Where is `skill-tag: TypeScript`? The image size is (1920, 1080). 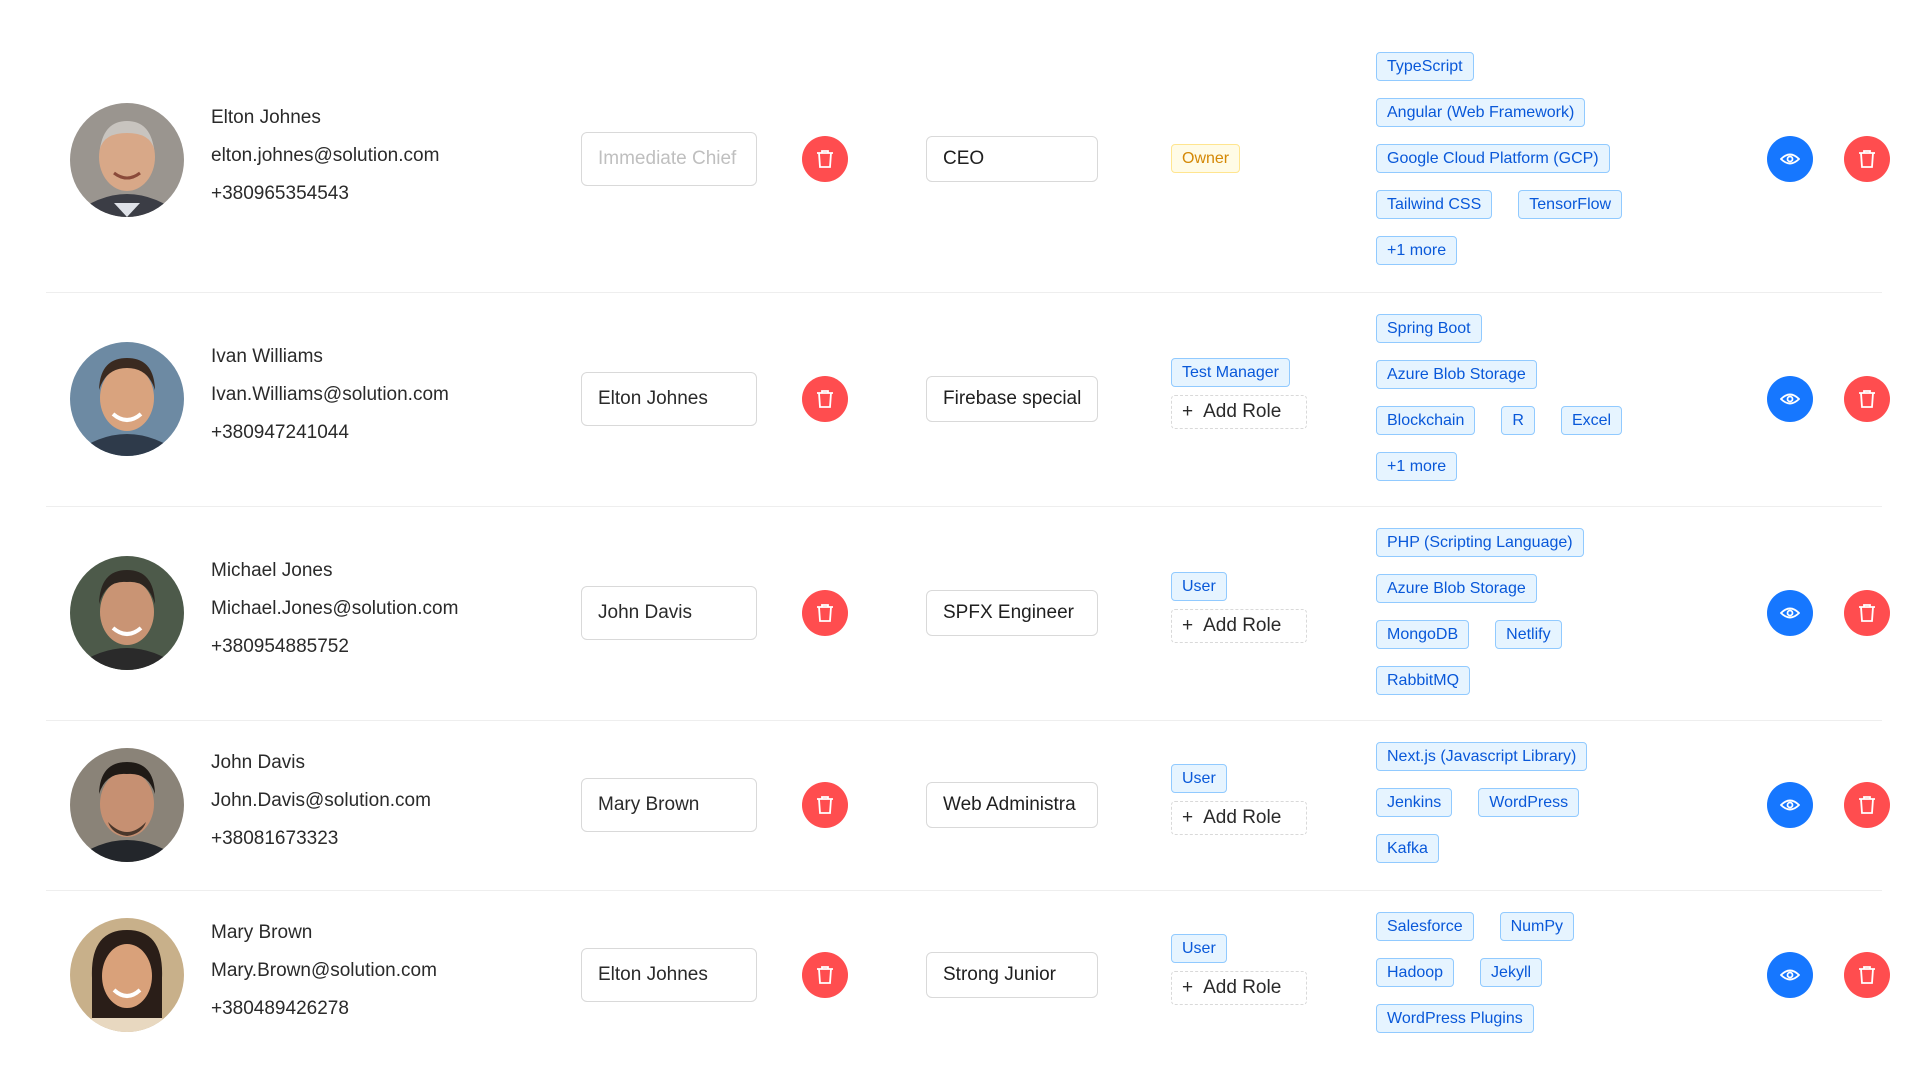
skill-tag: TypeScript is located at coordinates (1425, 66).